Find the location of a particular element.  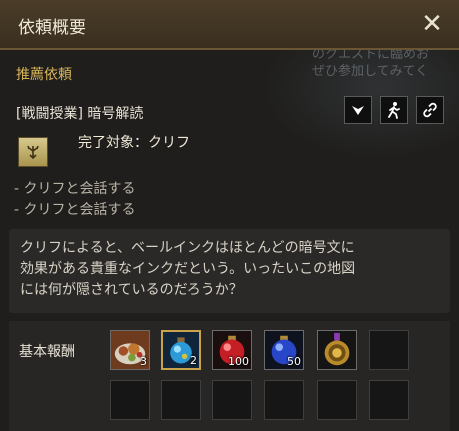

close-icon: ✕ is located at coordinates (432, 24).